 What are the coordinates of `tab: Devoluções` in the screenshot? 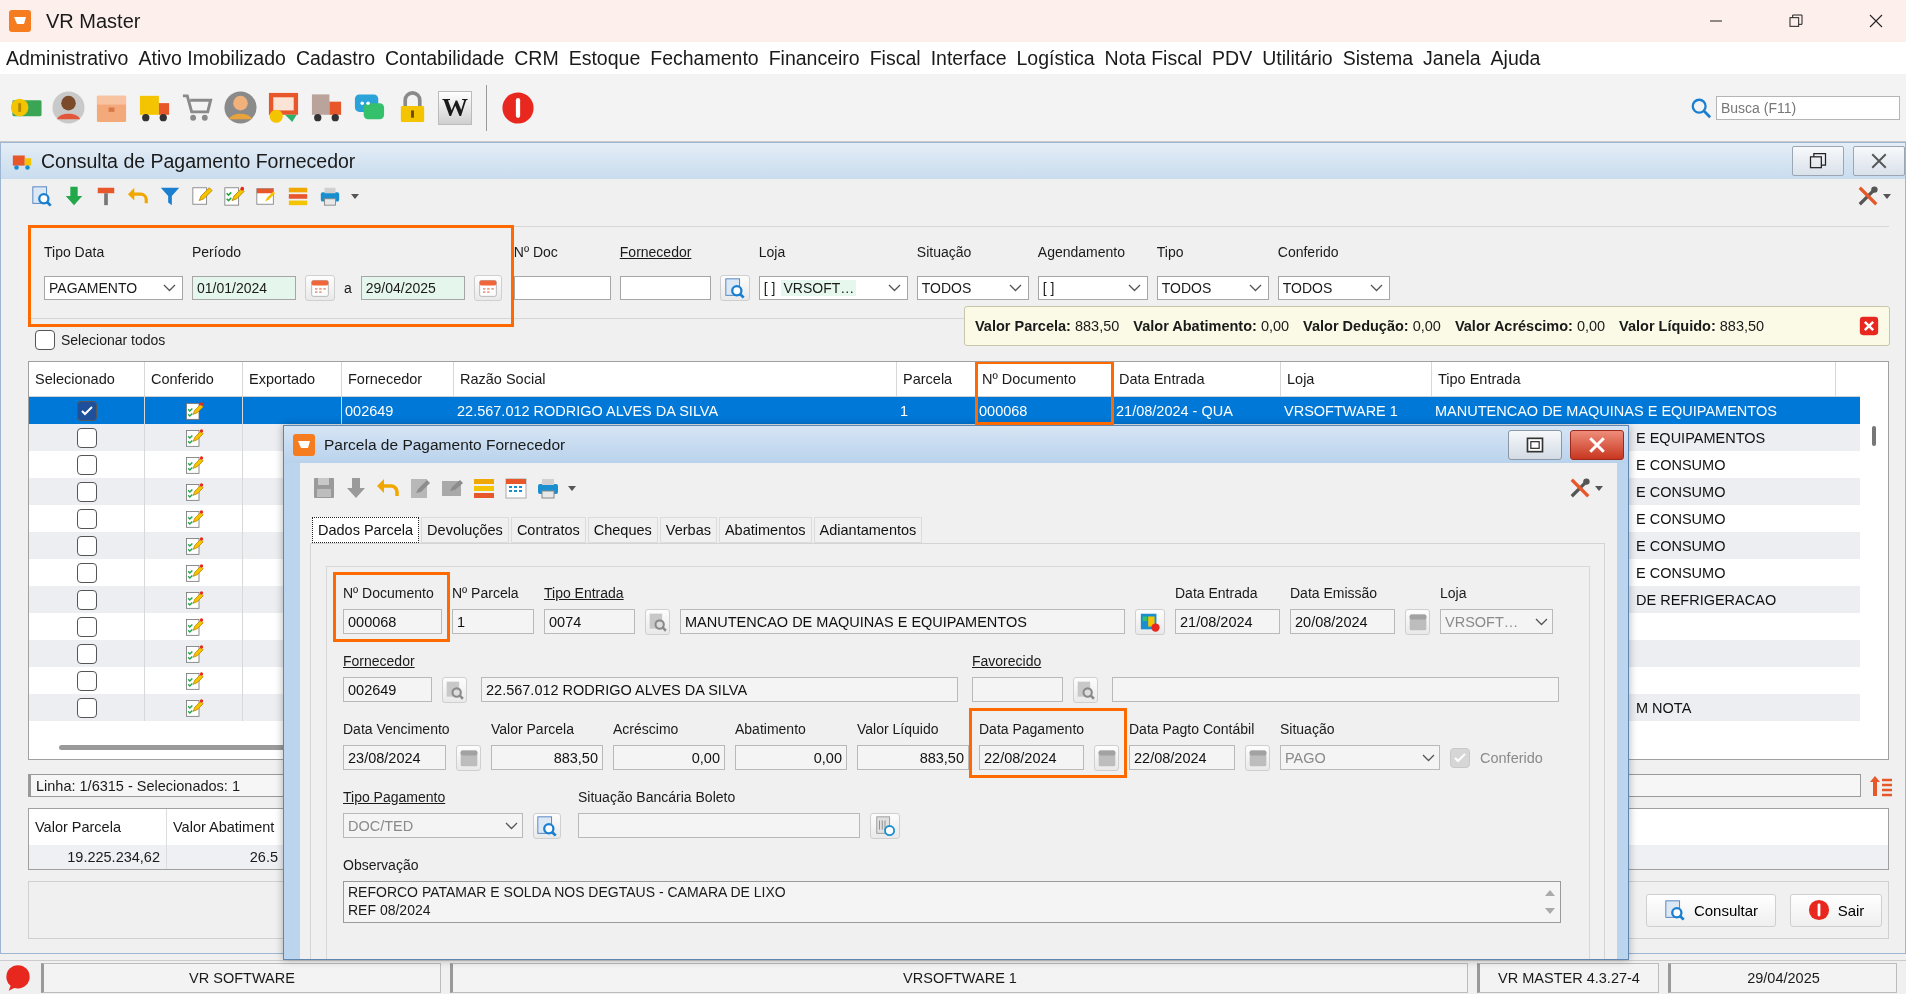 It's located at (465, 530).